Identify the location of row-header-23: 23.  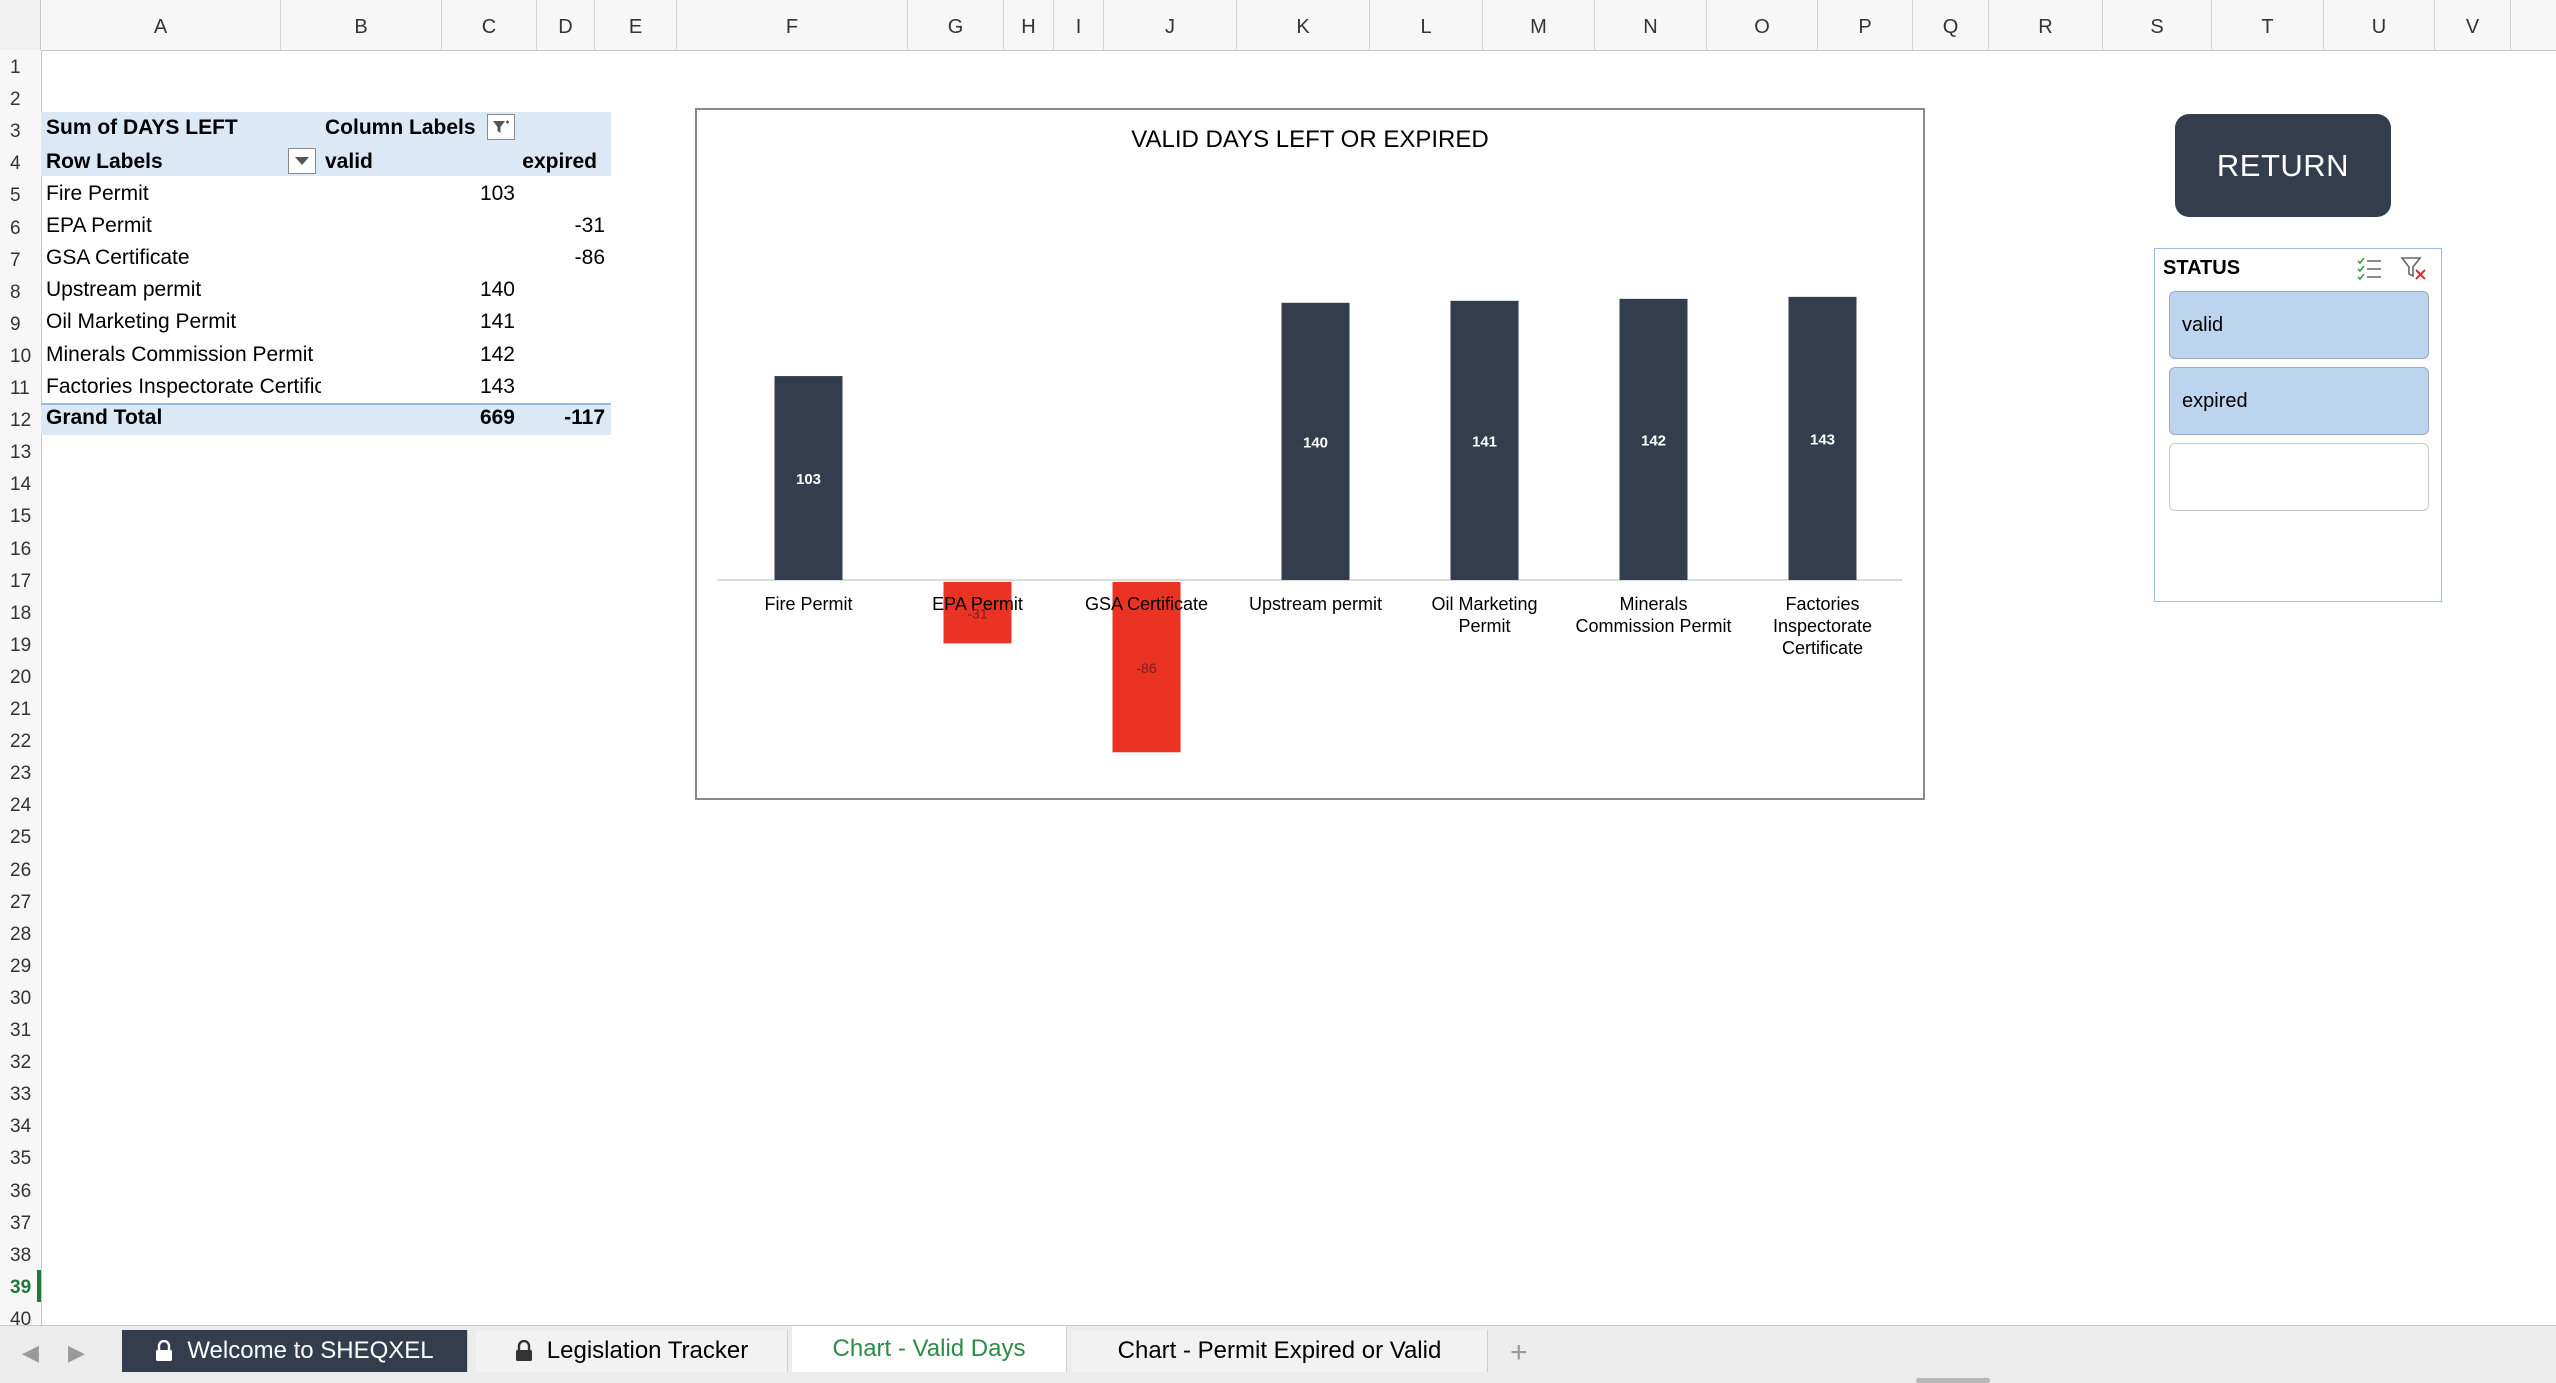
(20, 772).